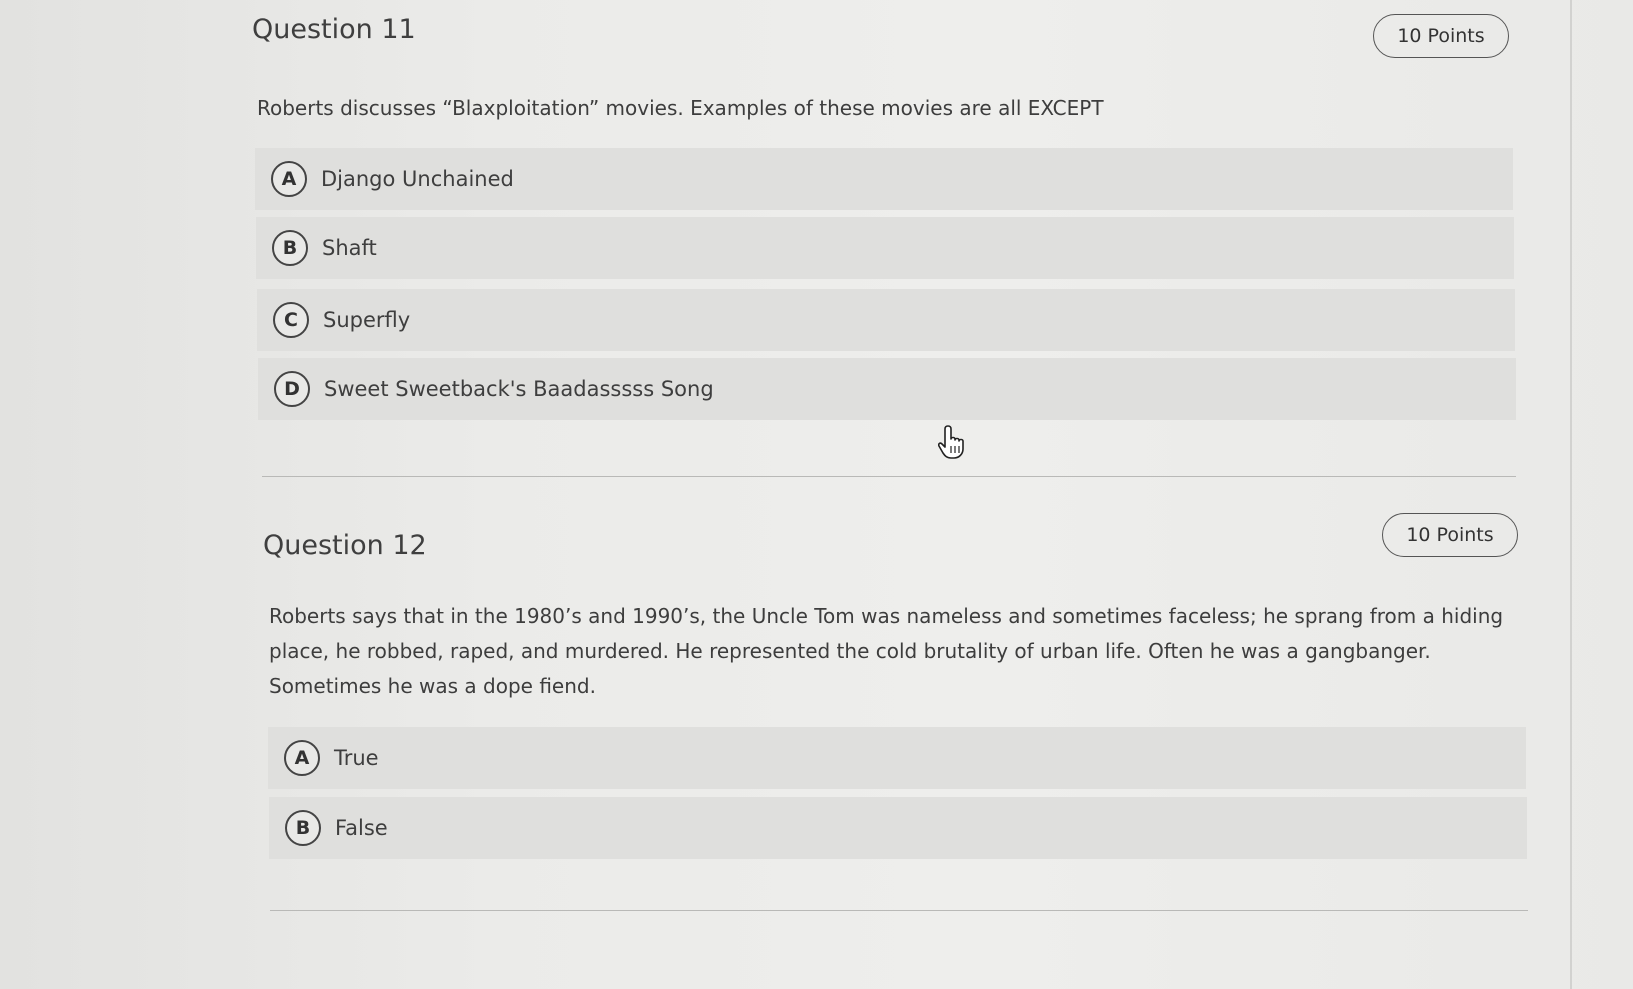  Describe the element at coordinates (334, 29) in the screenshot. I see `question-11-title: Question 11` at that location.